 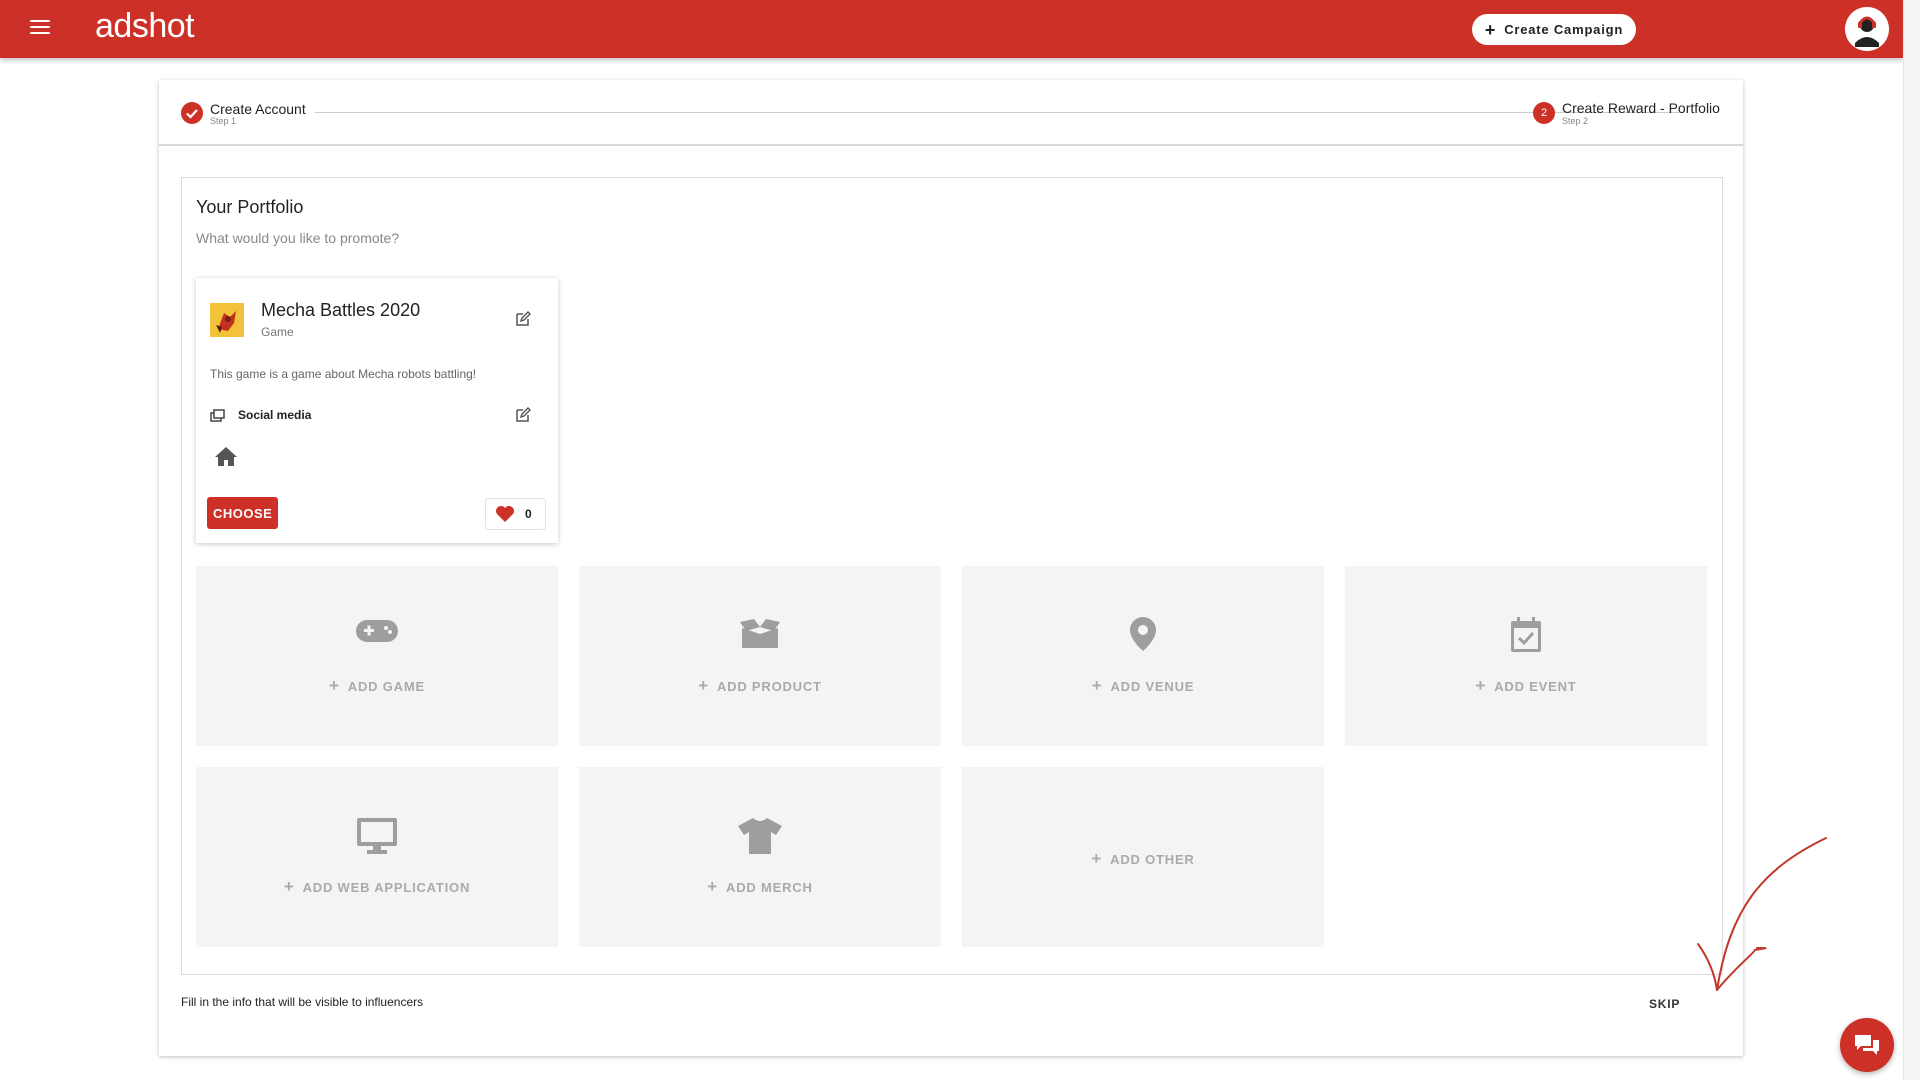 What do you see at coordinates (528, 514) in the screenshot?
I see `like-count: 0` at bounding box center [528, 514].